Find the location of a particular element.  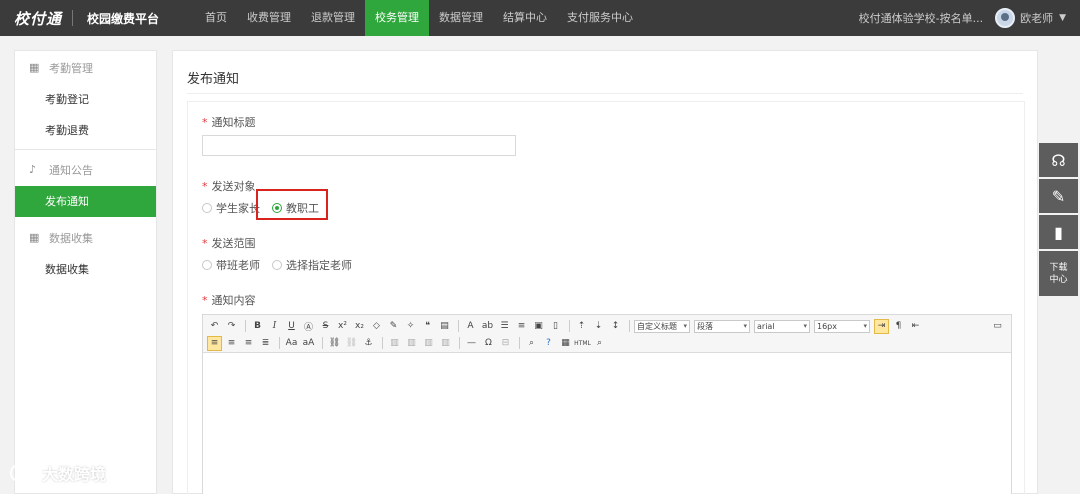

nav-payment-service: 支付服务中心 is located at coordinates (600, 18).